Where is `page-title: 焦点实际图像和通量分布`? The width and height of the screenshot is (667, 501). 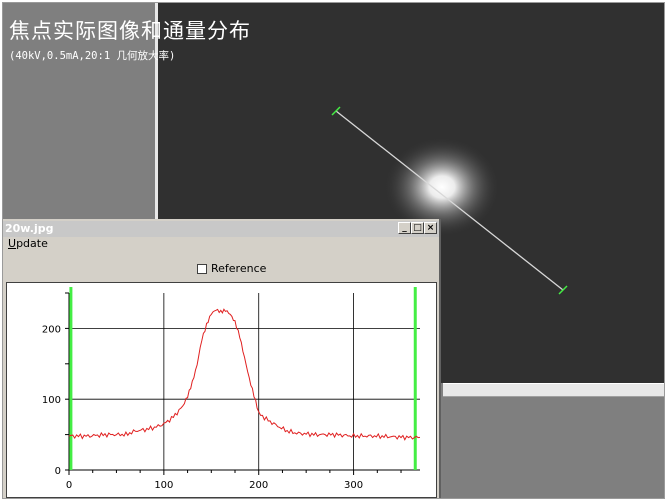
page-title: 焦点实际图像和通量分布 is located at coordinates (130, 31).